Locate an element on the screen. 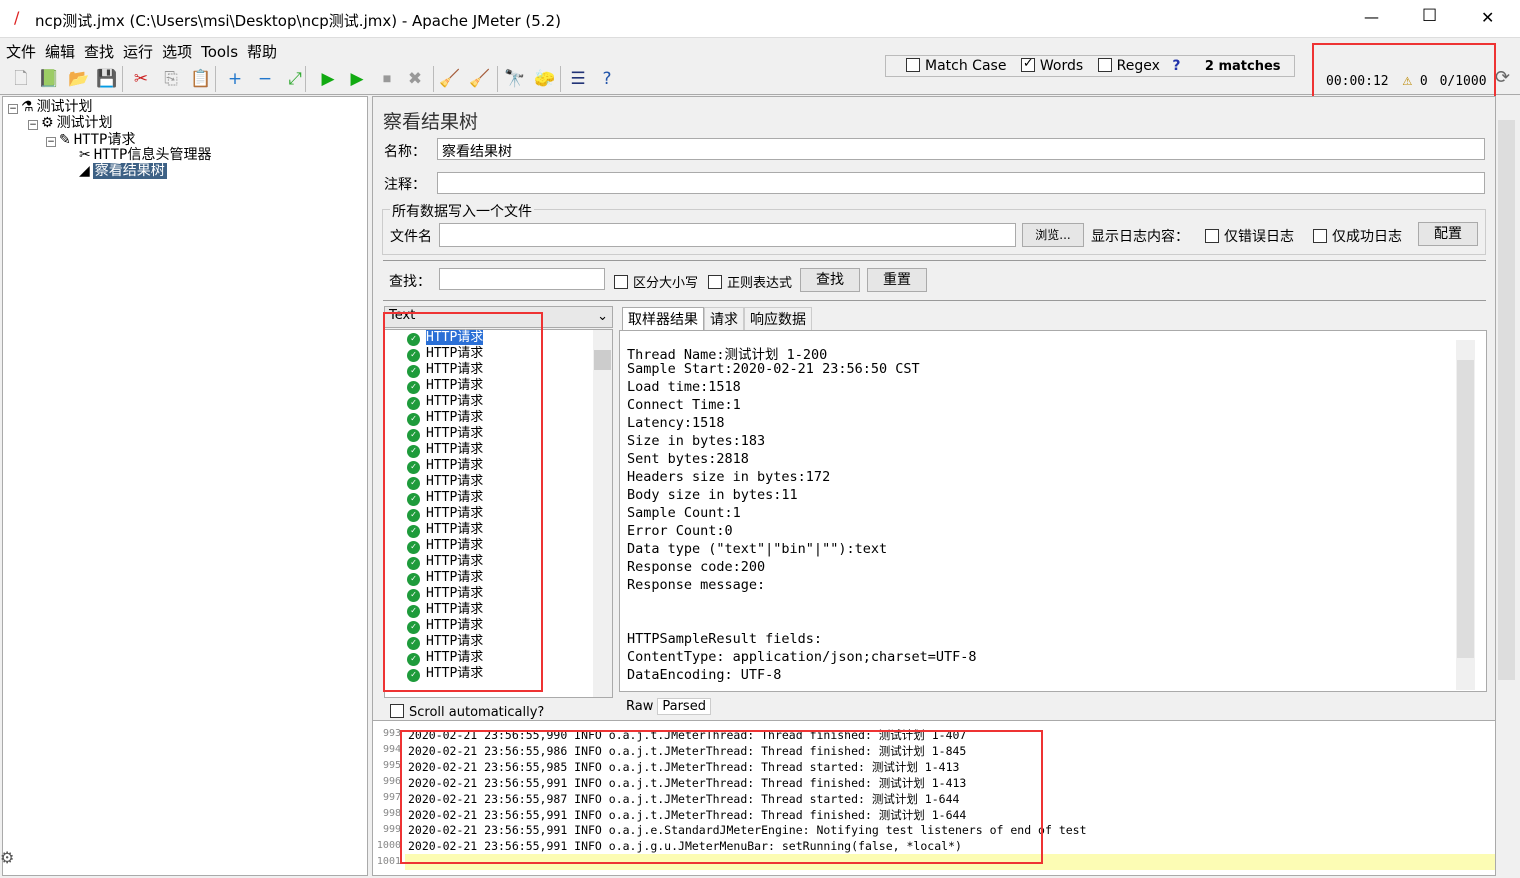 The width and height of the screenshot is (1520, 878). close-button: ✕ is located at coordinates (1487, 17).